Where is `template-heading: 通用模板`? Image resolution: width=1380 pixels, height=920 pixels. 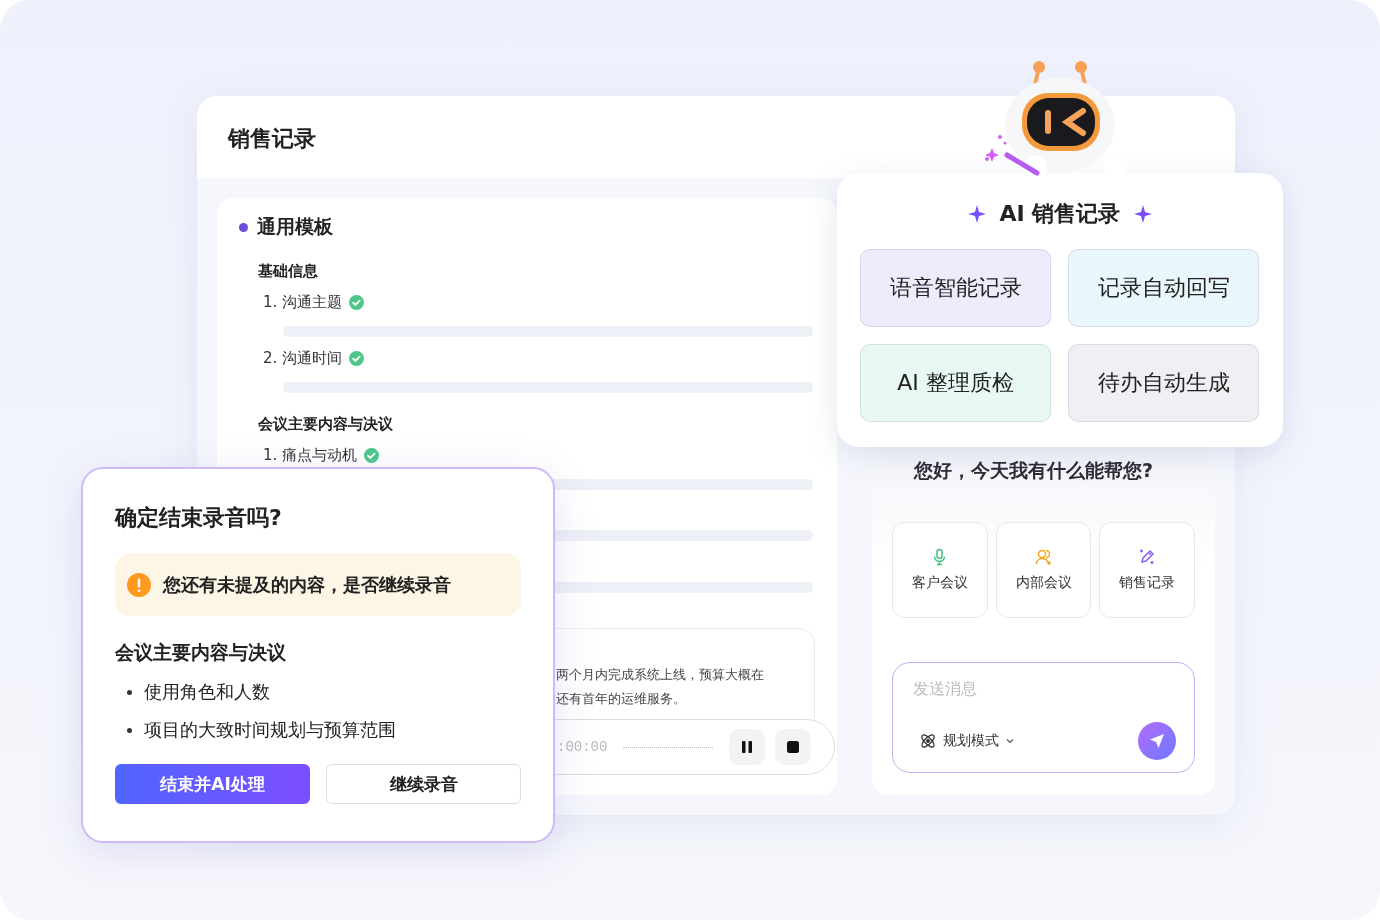 template-heading: 通用模板 is located at coordinates (295, 226).